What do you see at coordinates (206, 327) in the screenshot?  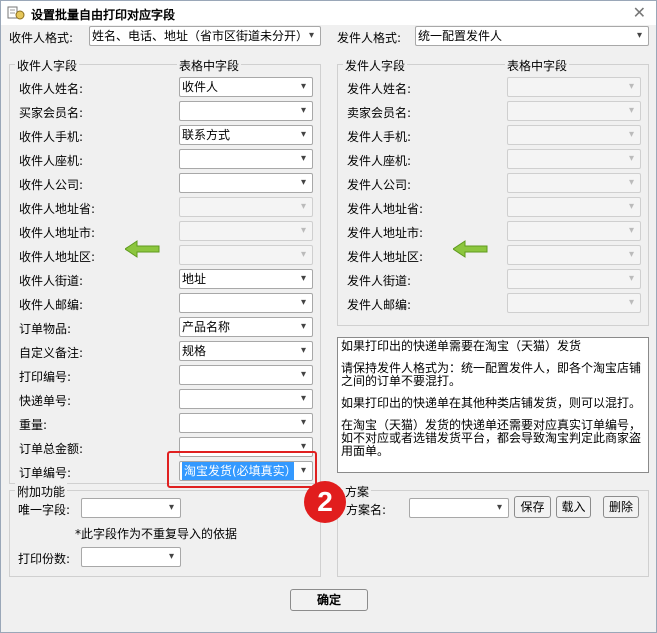 I see `recipient-field-value: 产品名称` at bounding box center [206, 327].